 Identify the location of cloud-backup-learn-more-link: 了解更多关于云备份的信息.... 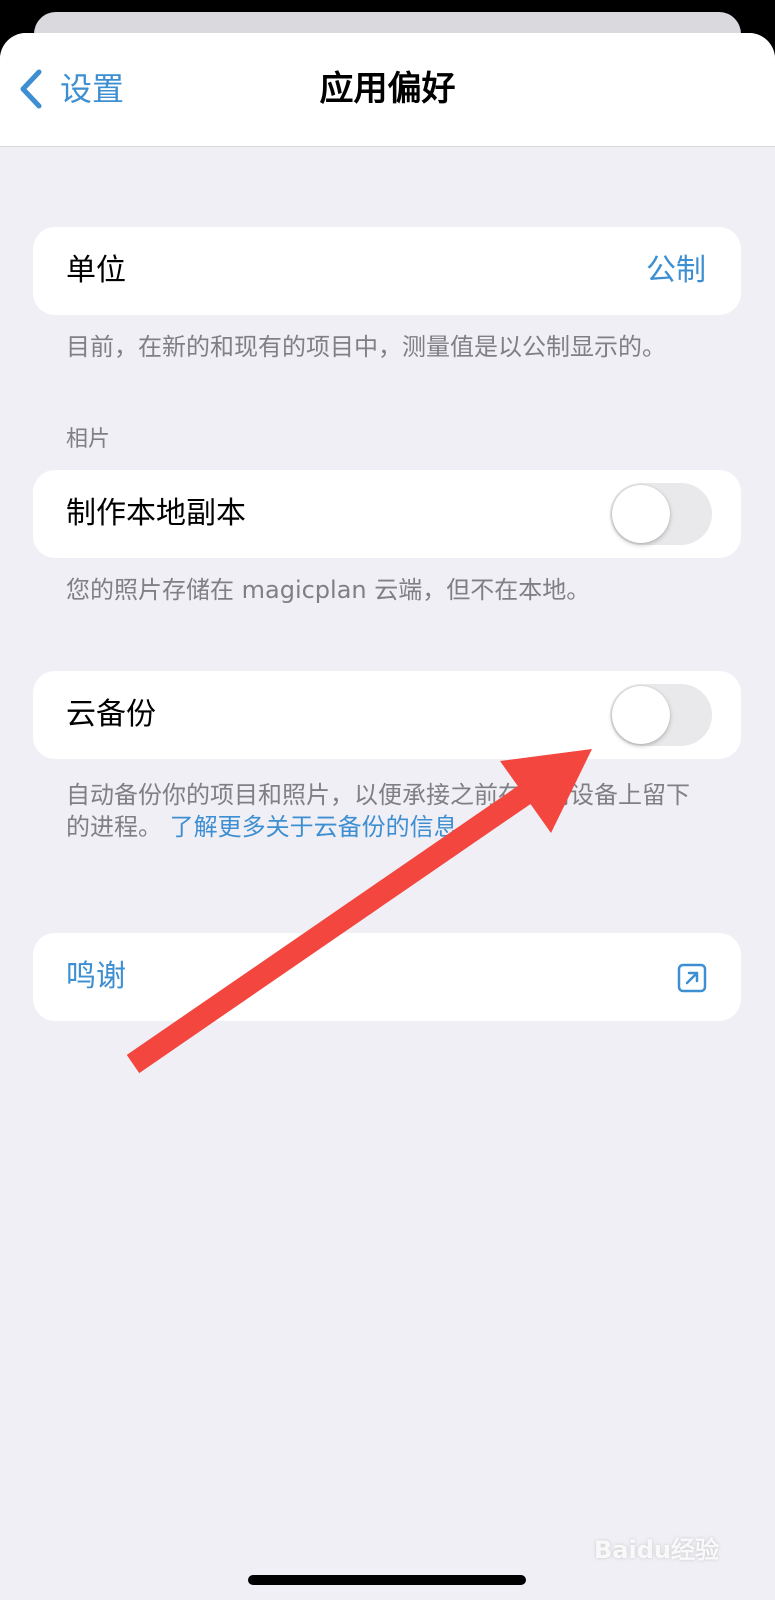
(325, 827).